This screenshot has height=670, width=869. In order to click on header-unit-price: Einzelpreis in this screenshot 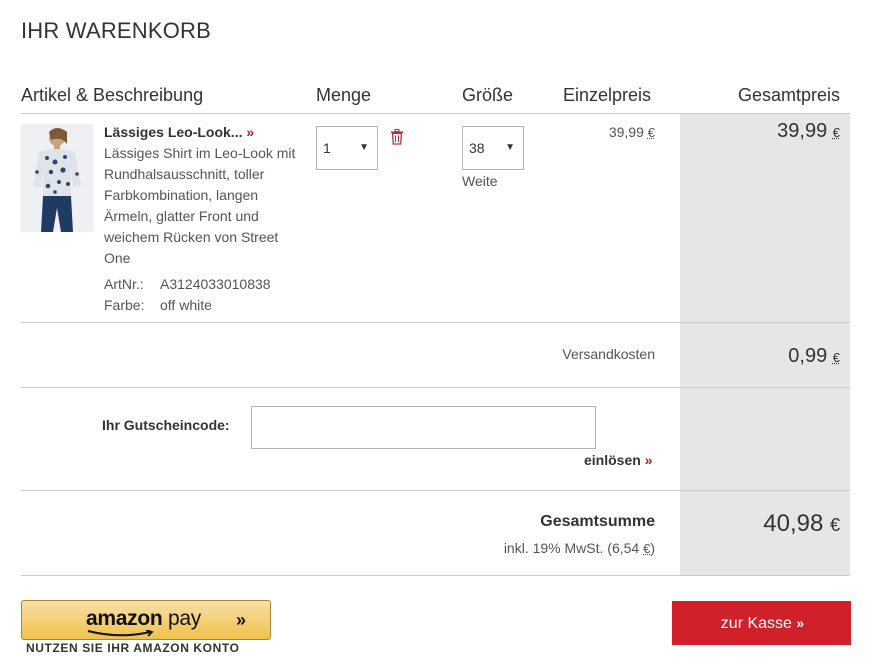, I will do `click(607, 95)`.